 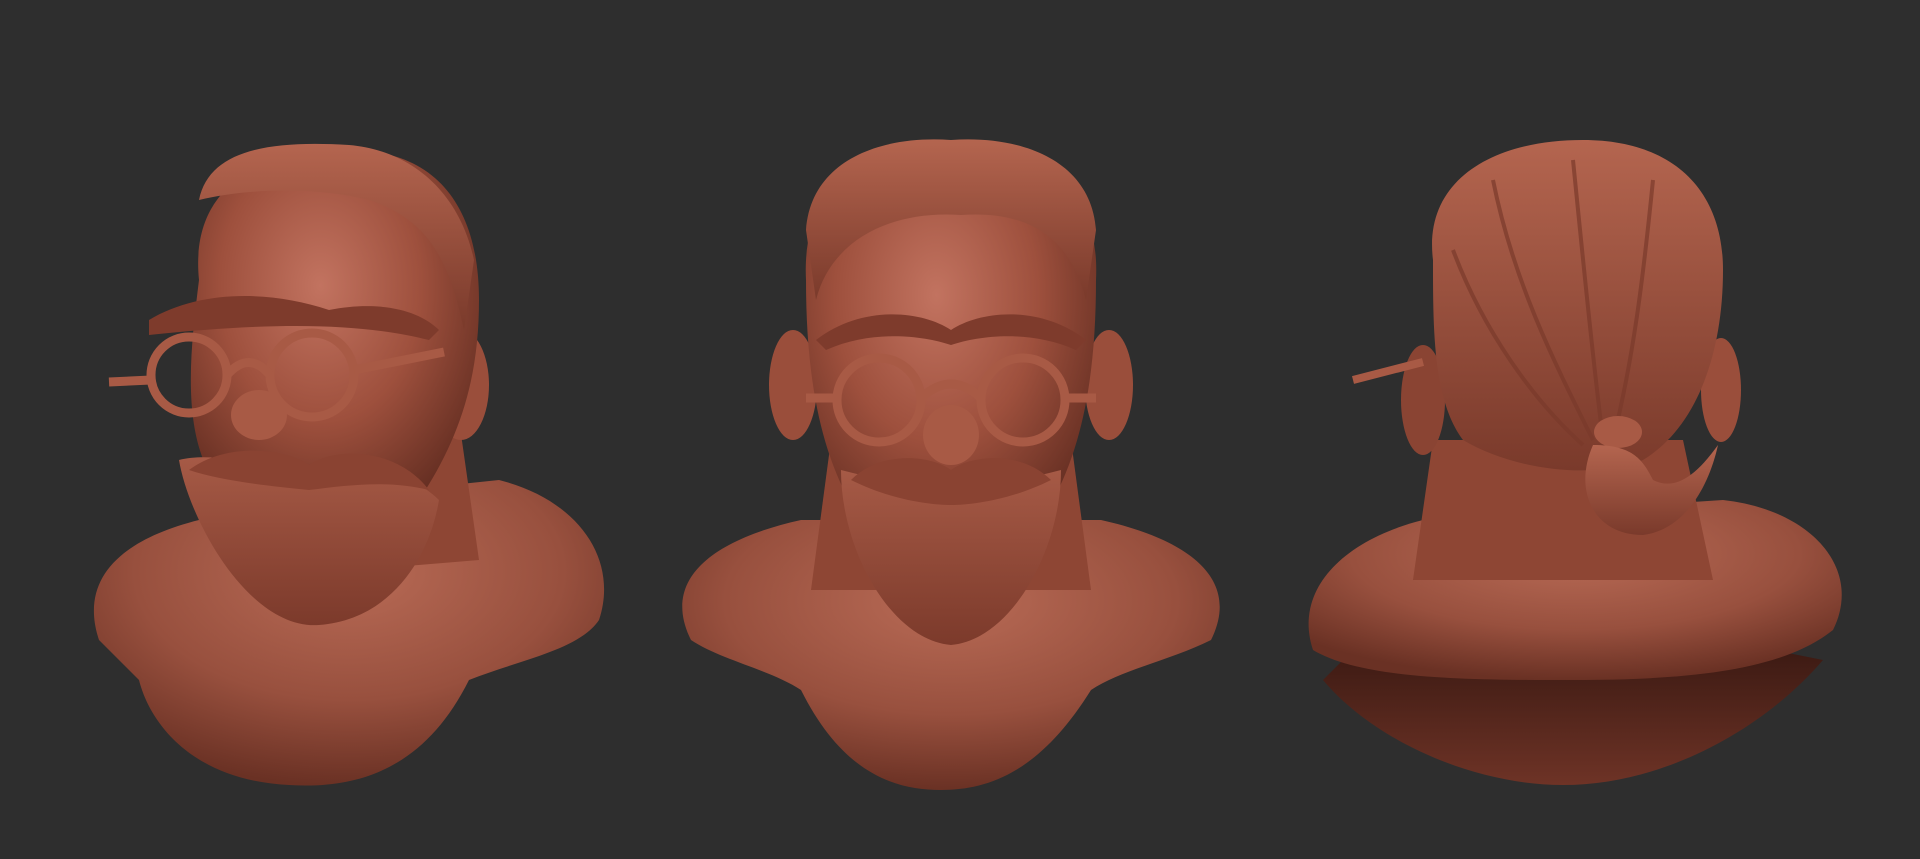 What do you see at coordinates (1618, 432) in the screenshot?
I see `ponytail-tie` at bounding box center [1618, 432].